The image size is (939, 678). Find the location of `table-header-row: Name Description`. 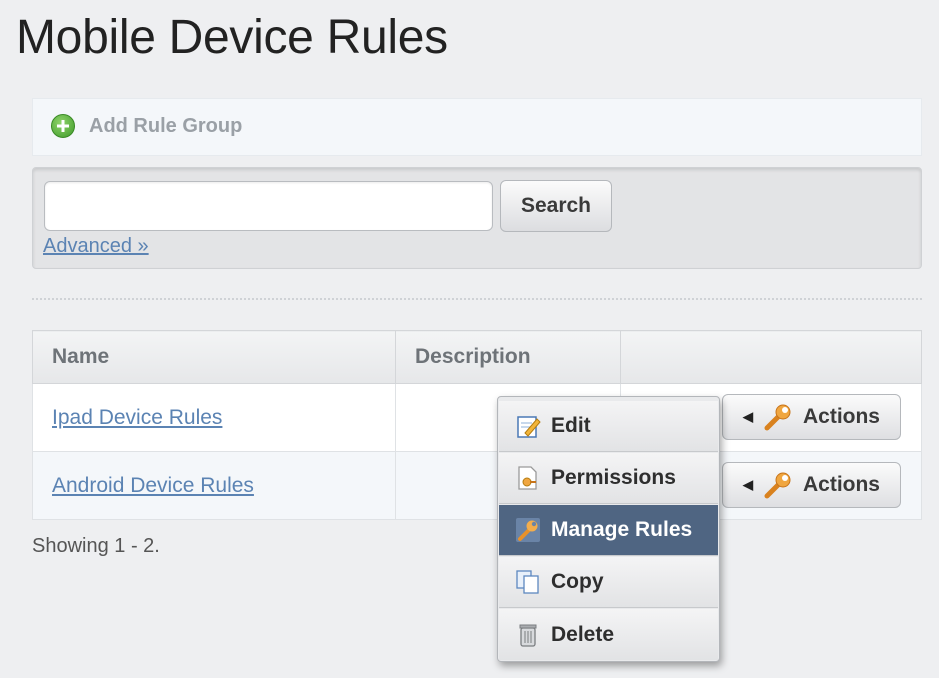

table-header-row: Name Description is located at coordinates (477, 357).